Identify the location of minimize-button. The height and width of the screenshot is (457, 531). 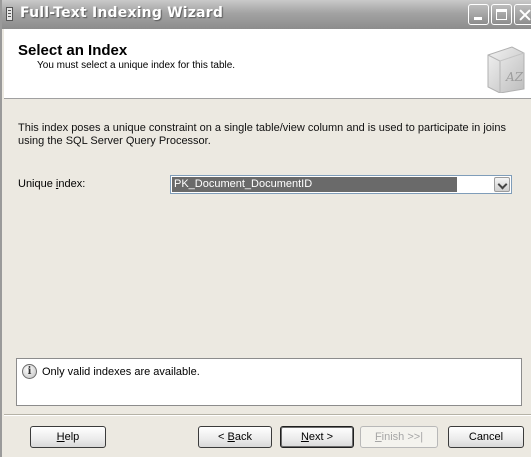
(478, 14).